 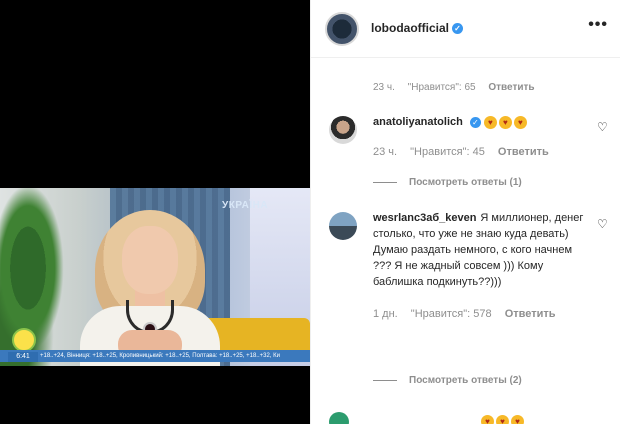 I want to click on comment-text: anatoliyanatolich ✓ ♥ ♥ ♥, so click(x=486, y=122).